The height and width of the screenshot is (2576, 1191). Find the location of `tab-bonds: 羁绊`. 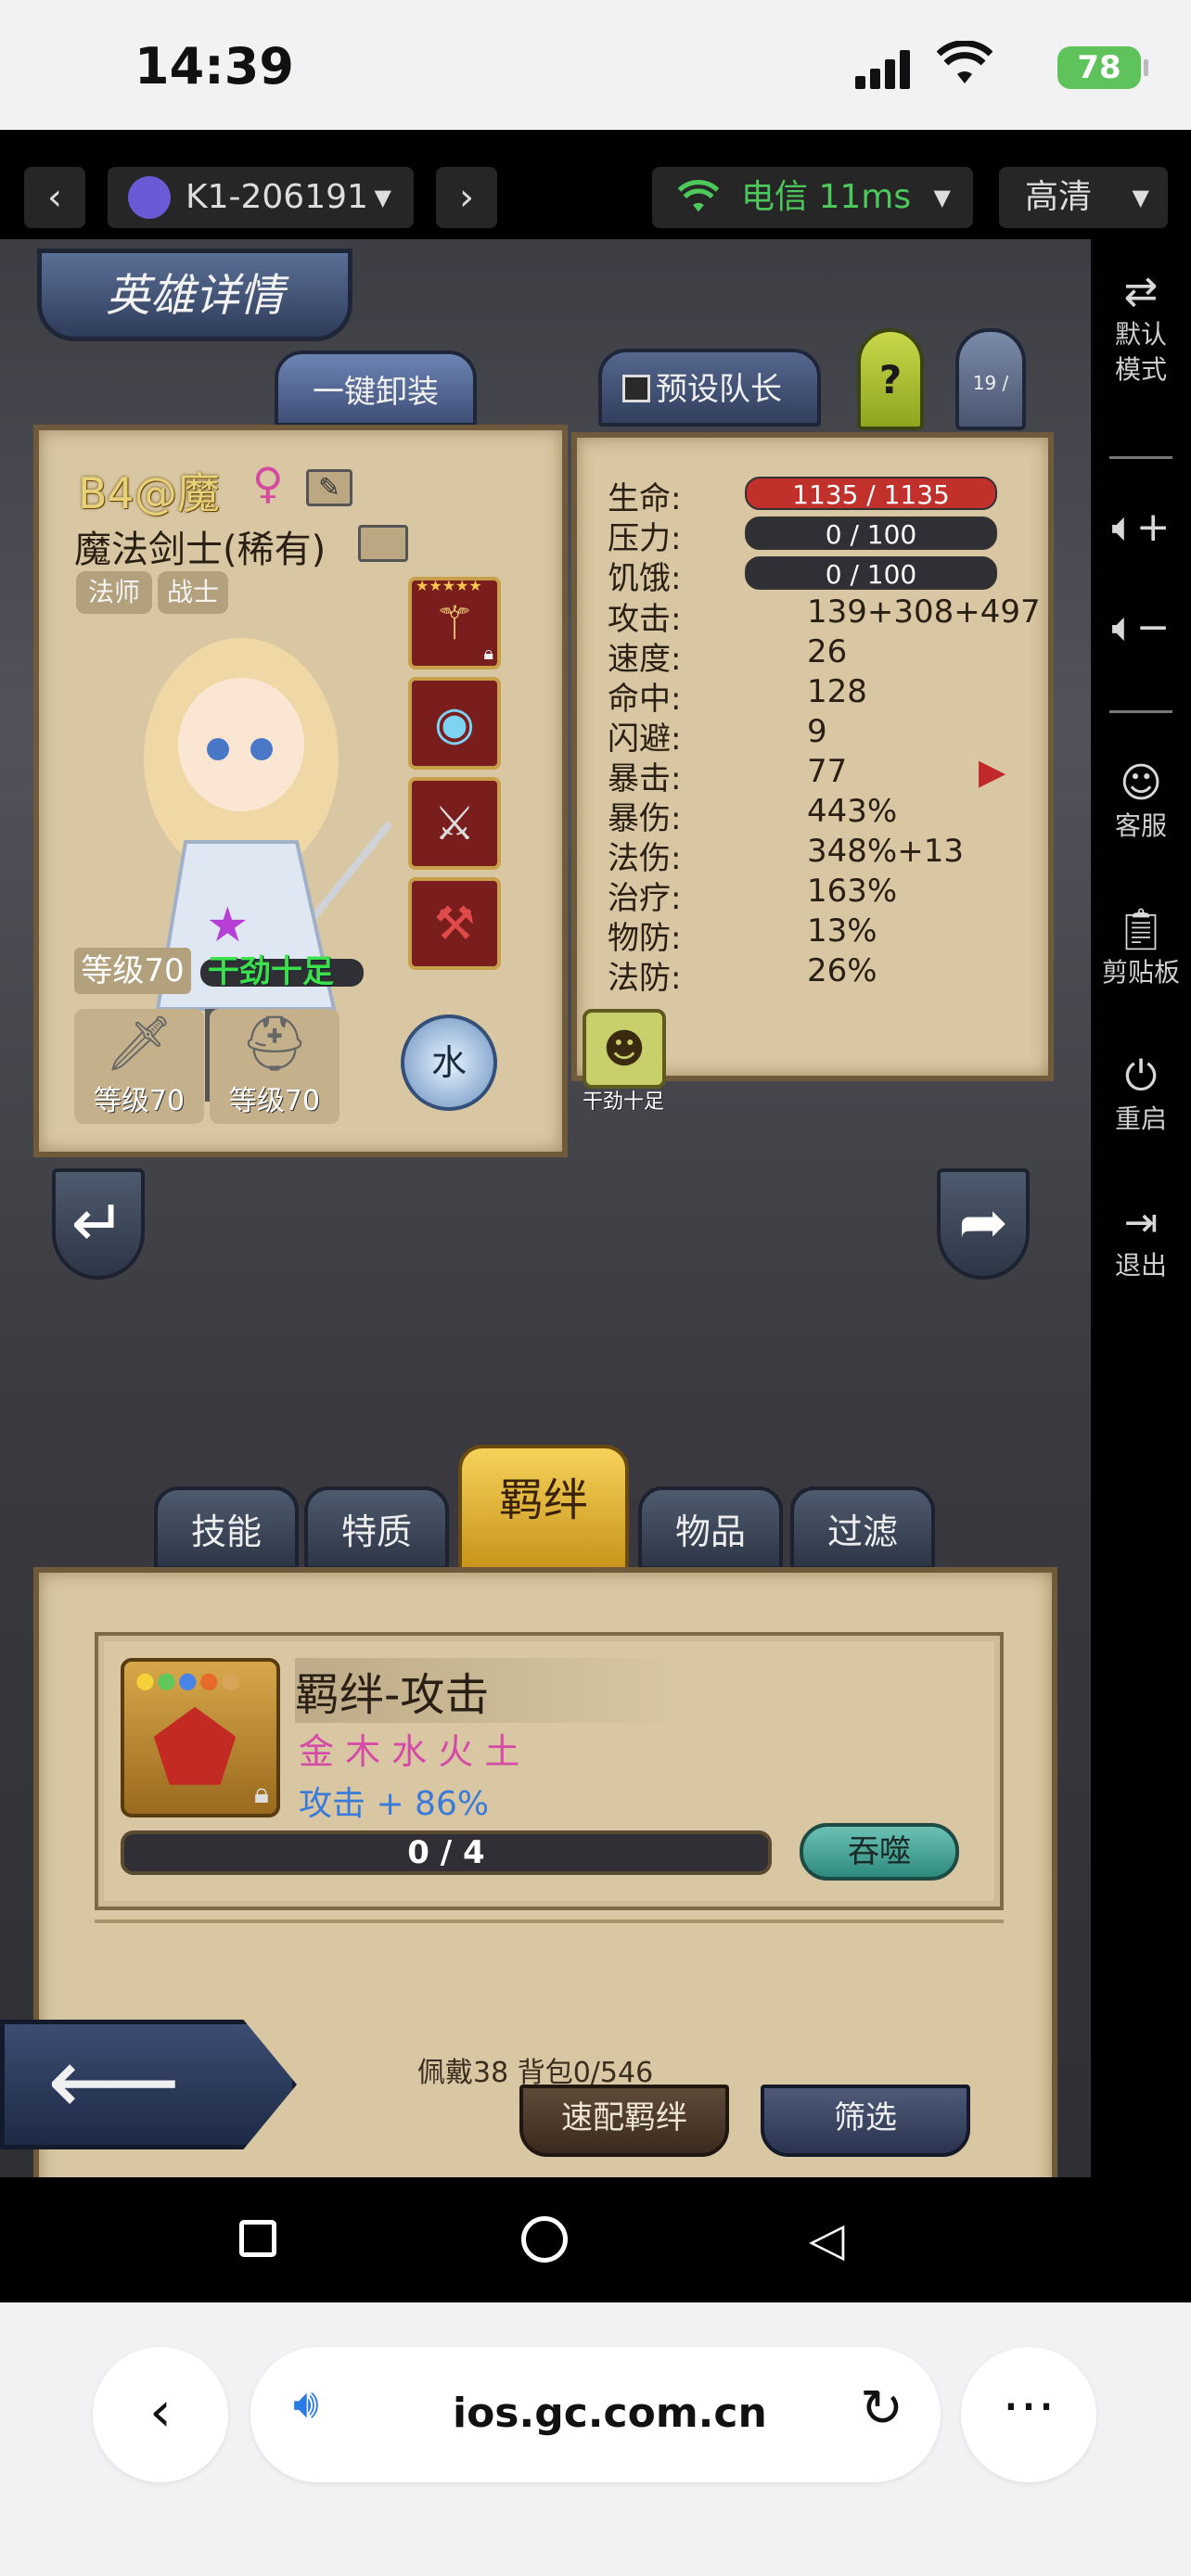

tab-bonds: 羁绊 is located at coordinates (543, 1508).